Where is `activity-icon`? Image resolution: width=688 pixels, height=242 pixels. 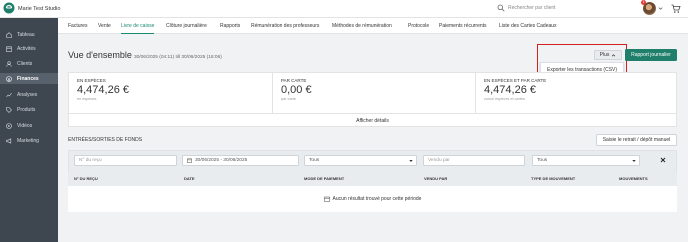
activity-icon is located at coordinates (9, 49).